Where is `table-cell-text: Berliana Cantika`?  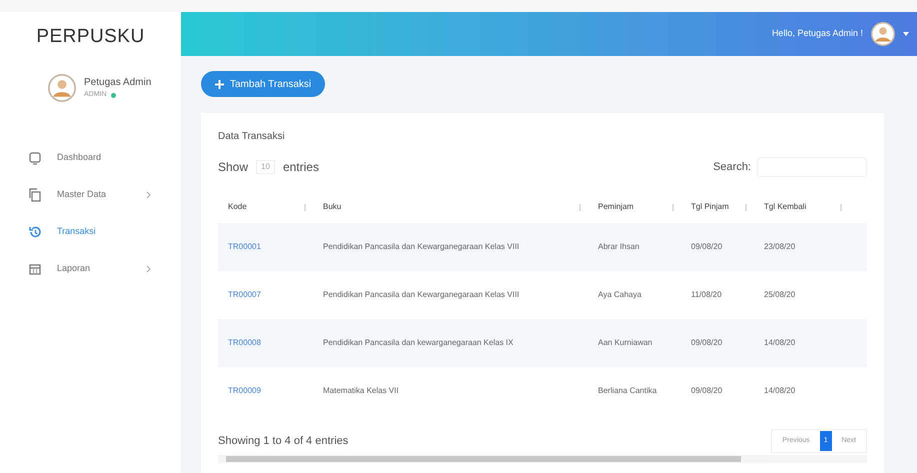
table-cell-text: Berliana Cantika is located at coordinates (627, 391).